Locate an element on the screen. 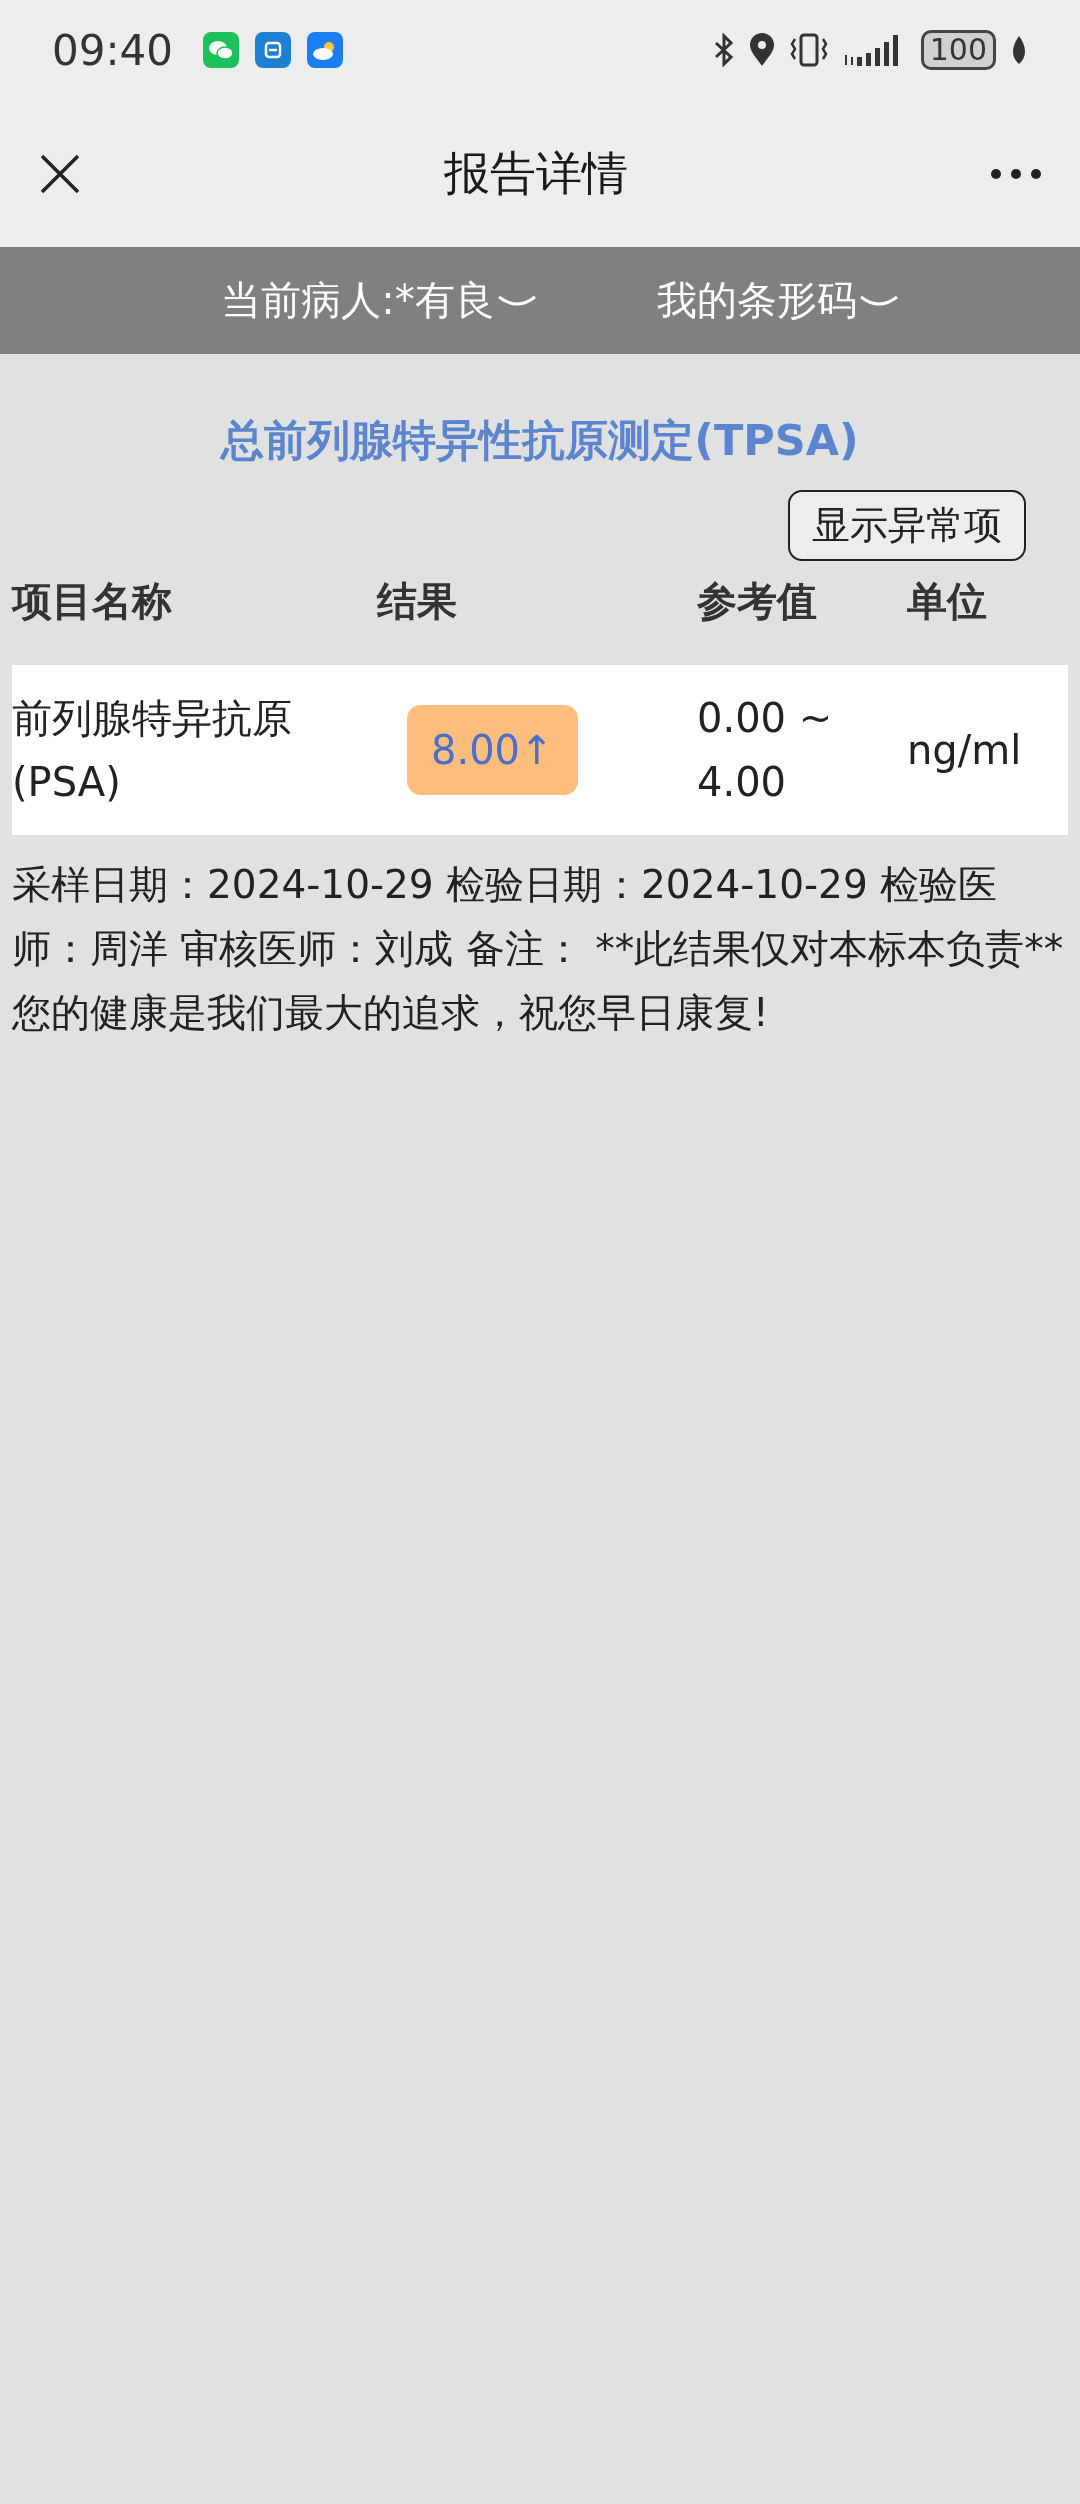 Image resolution: width=1080 pixels, height=2504 pixels. result-value: 8.00↑ is located at coordinates (492, 750).